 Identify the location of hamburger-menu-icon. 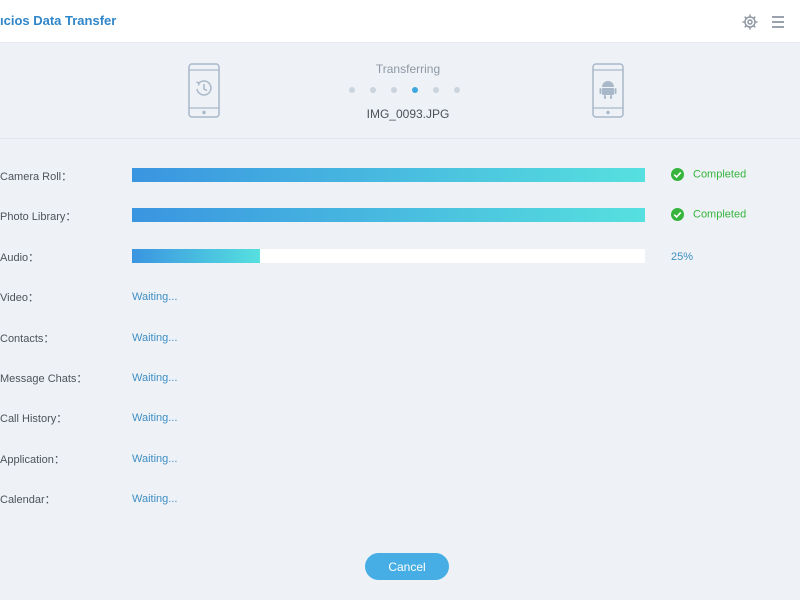
(778, 21).